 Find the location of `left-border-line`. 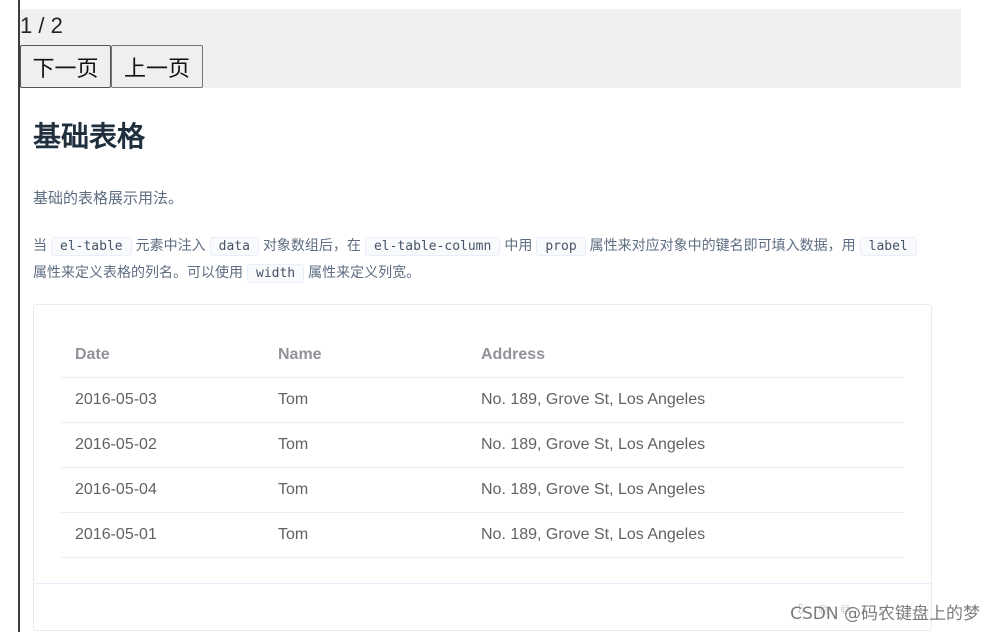

left-border-line is located at coordinates (19, 316).